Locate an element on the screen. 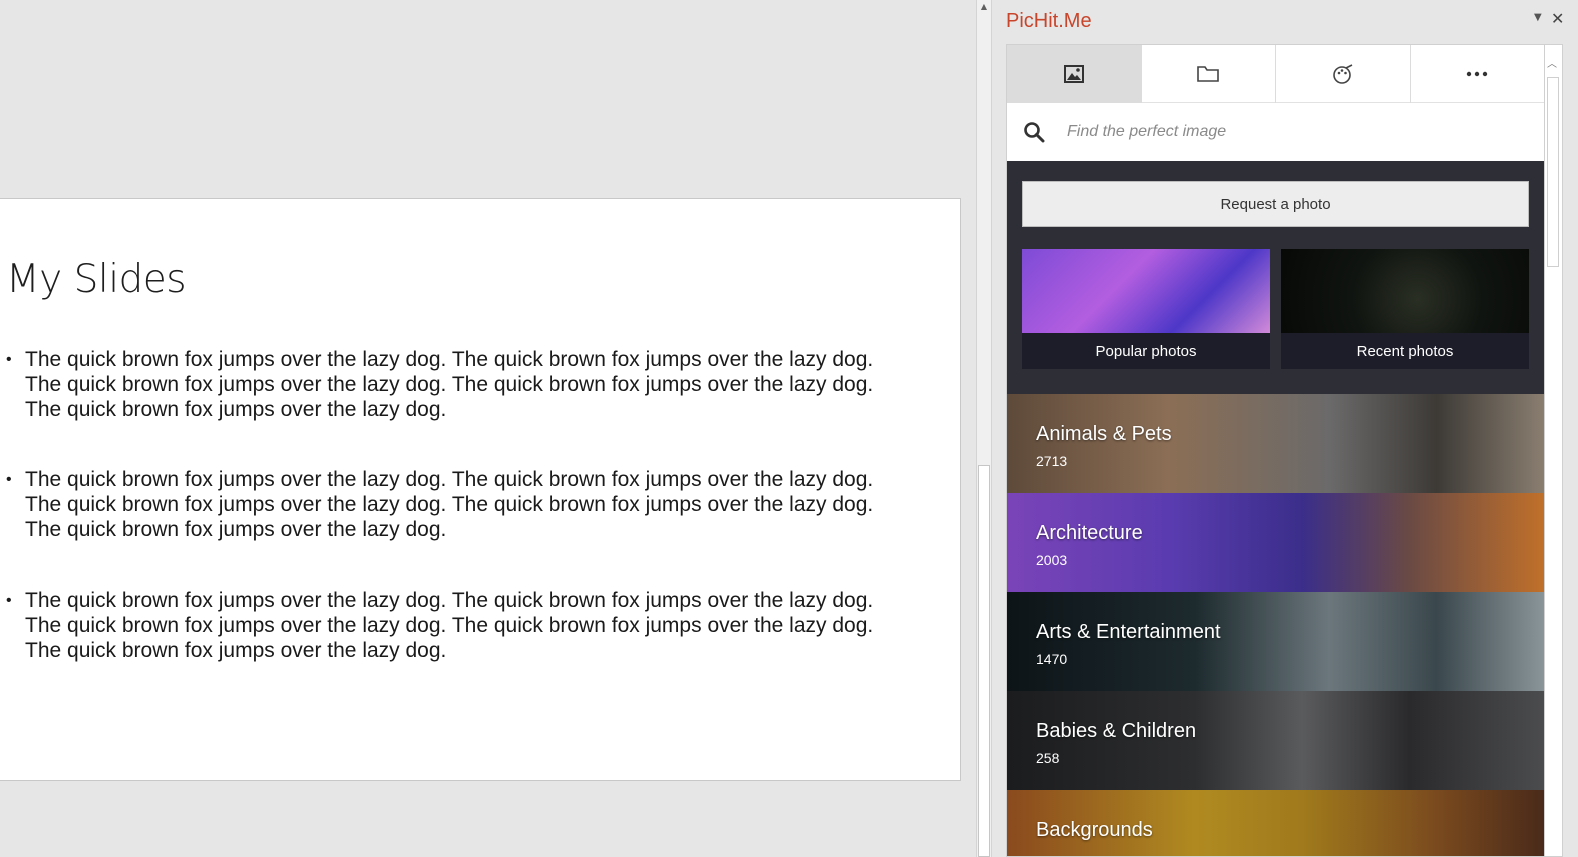  recent-photos-label: Recent photos is located at coordinates (1405, 351).